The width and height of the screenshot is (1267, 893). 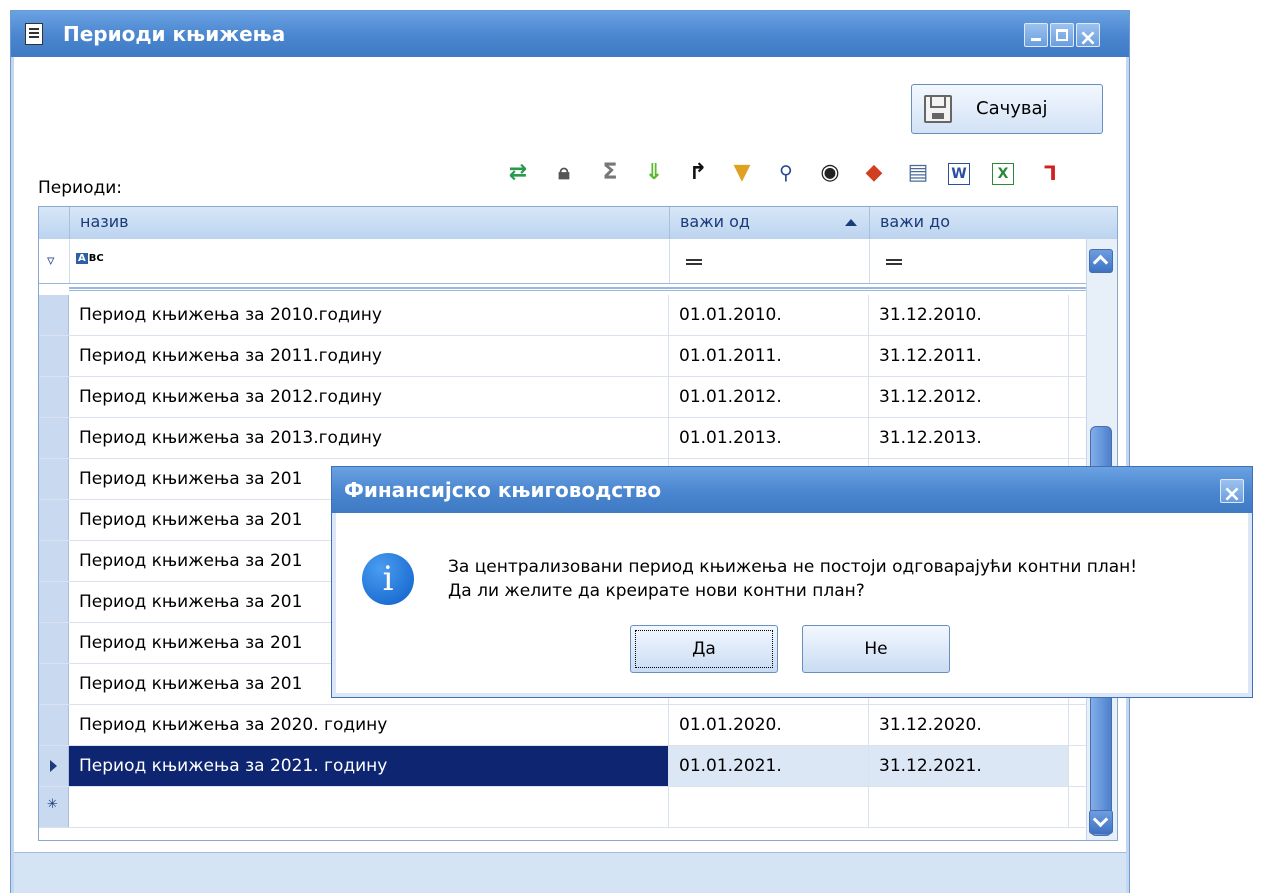 I want to click on cell-name: Период књижења за 2012.годину, so click(x=369, y=397).